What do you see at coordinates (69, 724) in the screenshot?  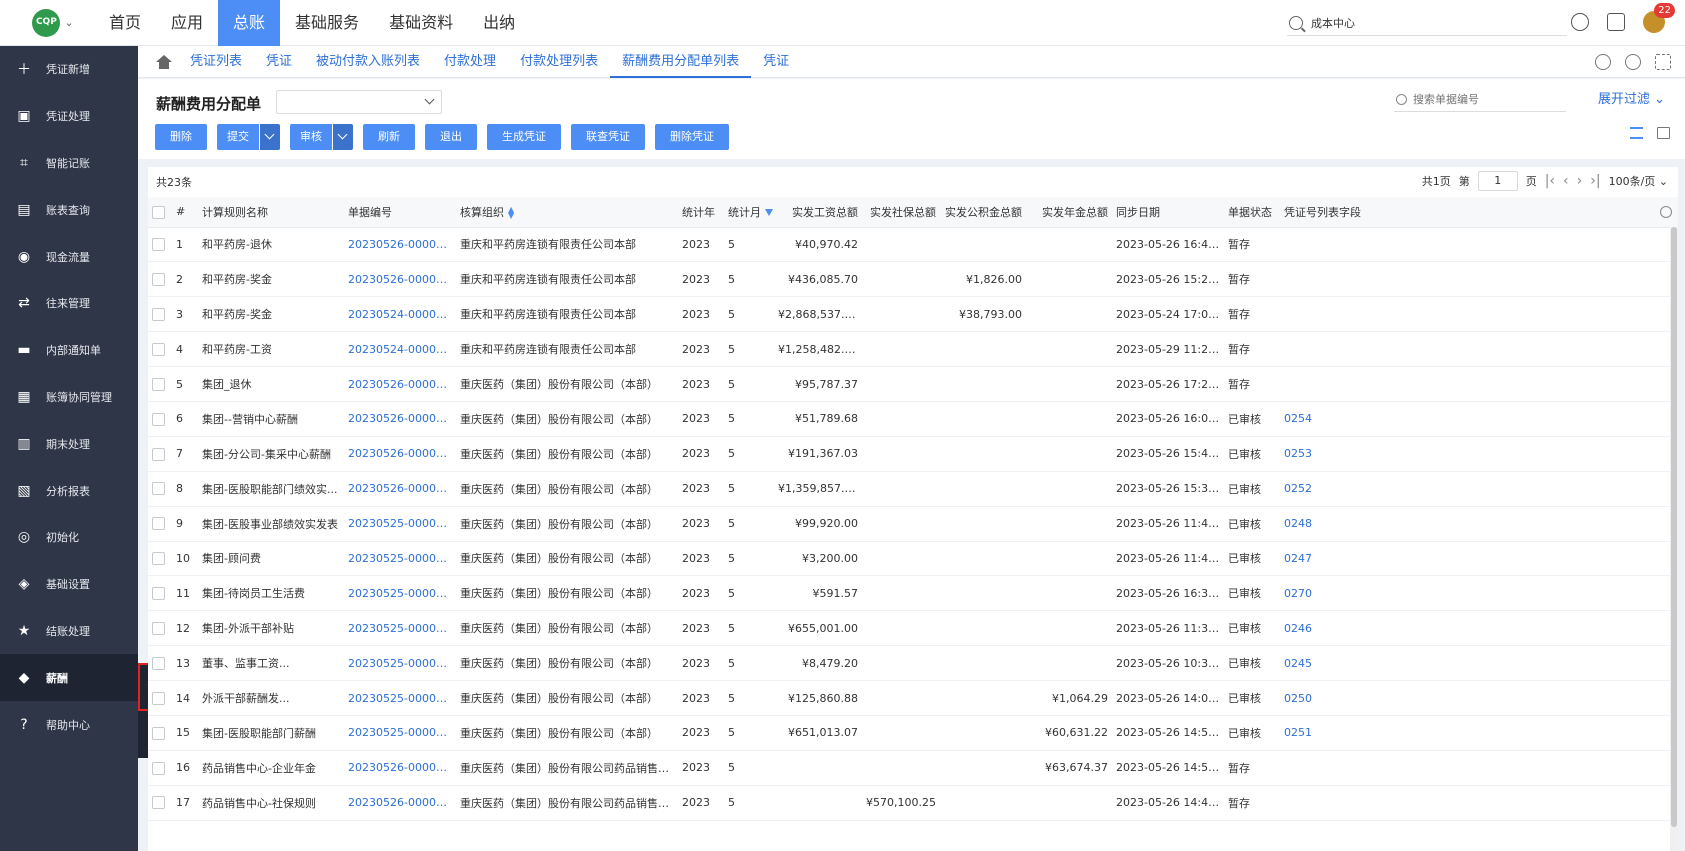 I see `sidebar-item: ? 帮助中心` at bounding box center [69, 724].